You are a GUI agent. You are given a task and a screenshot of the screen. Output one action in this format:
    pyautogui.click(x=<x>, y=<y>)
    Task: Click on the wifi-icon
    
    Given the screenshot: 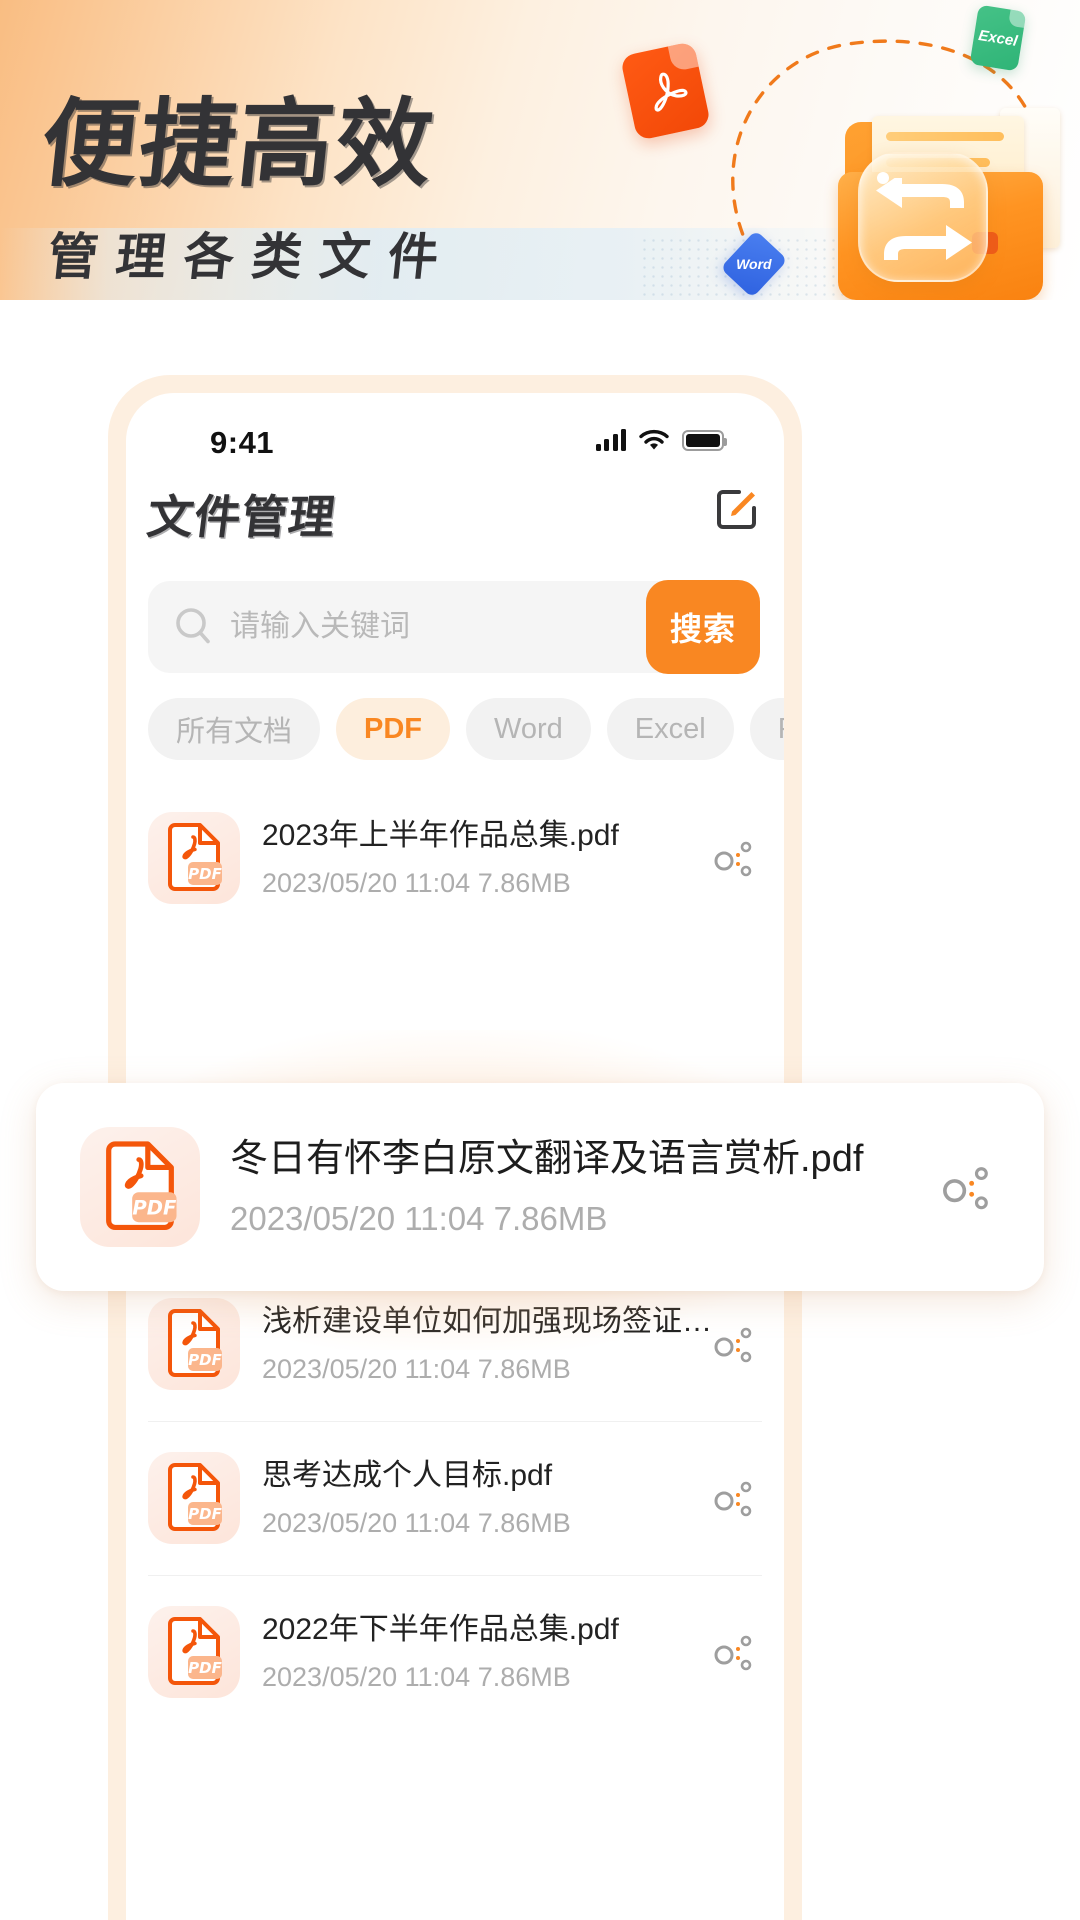 What is the action you would take?
    pyautogui.click(x=654, y=439)
    